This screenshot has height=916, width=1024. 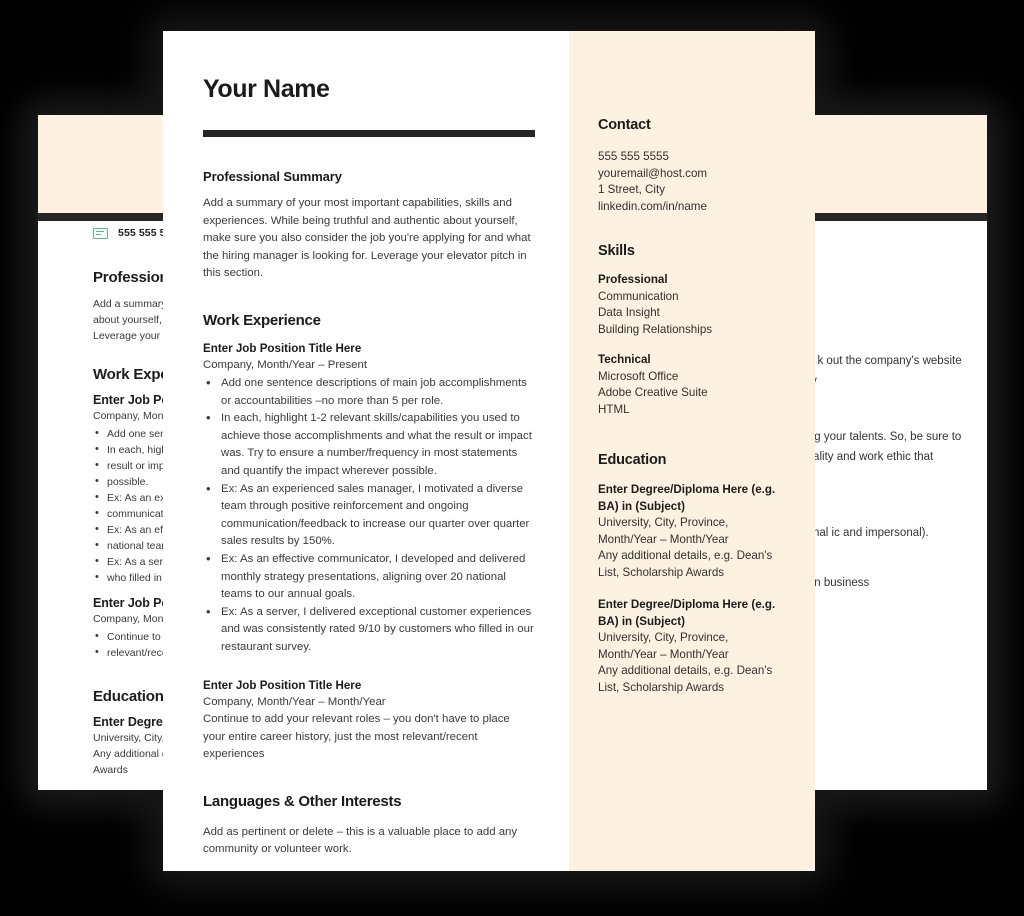 What do you see at coordinates (633, 156) in the screenshot?
I see `contact-phone: 555 555 5555` at bounding box center [633, 156].